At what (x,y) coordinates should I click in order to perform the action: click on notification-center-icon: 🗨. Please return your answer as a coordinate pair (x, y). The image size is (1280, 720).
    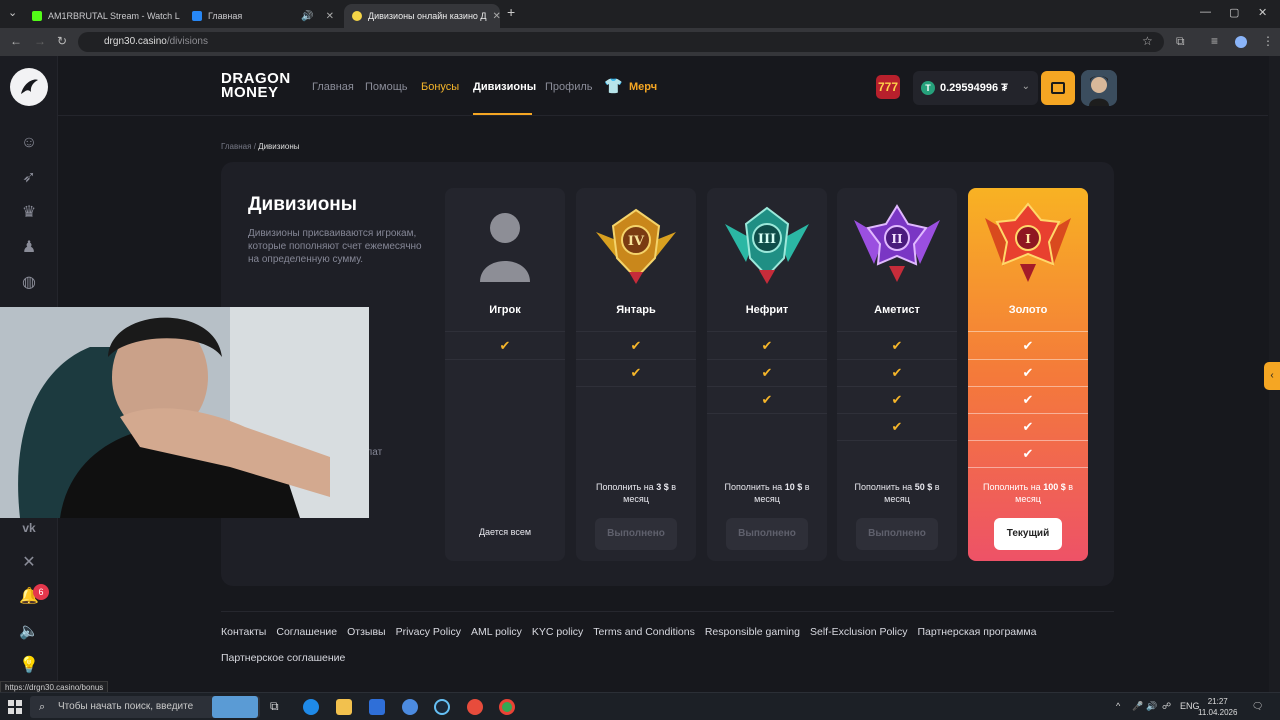
    Looking at the image, I should click on (1257, 706).